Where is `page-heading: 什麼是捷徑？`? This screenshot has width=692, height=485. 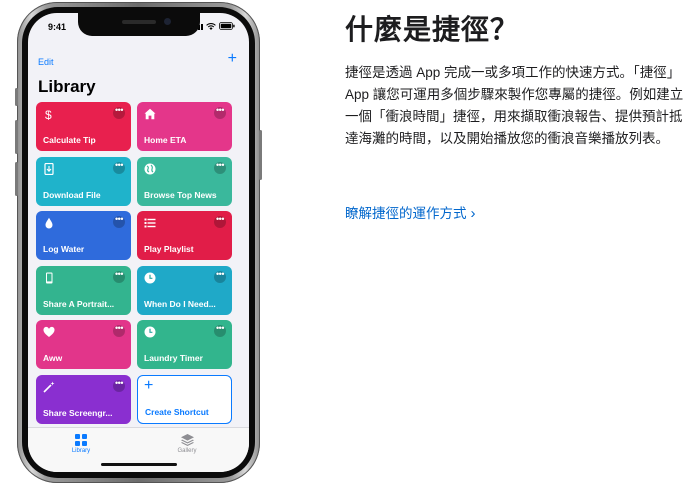 page-heading: 什麼是捷徑？ is located at coordinates (432, 29).